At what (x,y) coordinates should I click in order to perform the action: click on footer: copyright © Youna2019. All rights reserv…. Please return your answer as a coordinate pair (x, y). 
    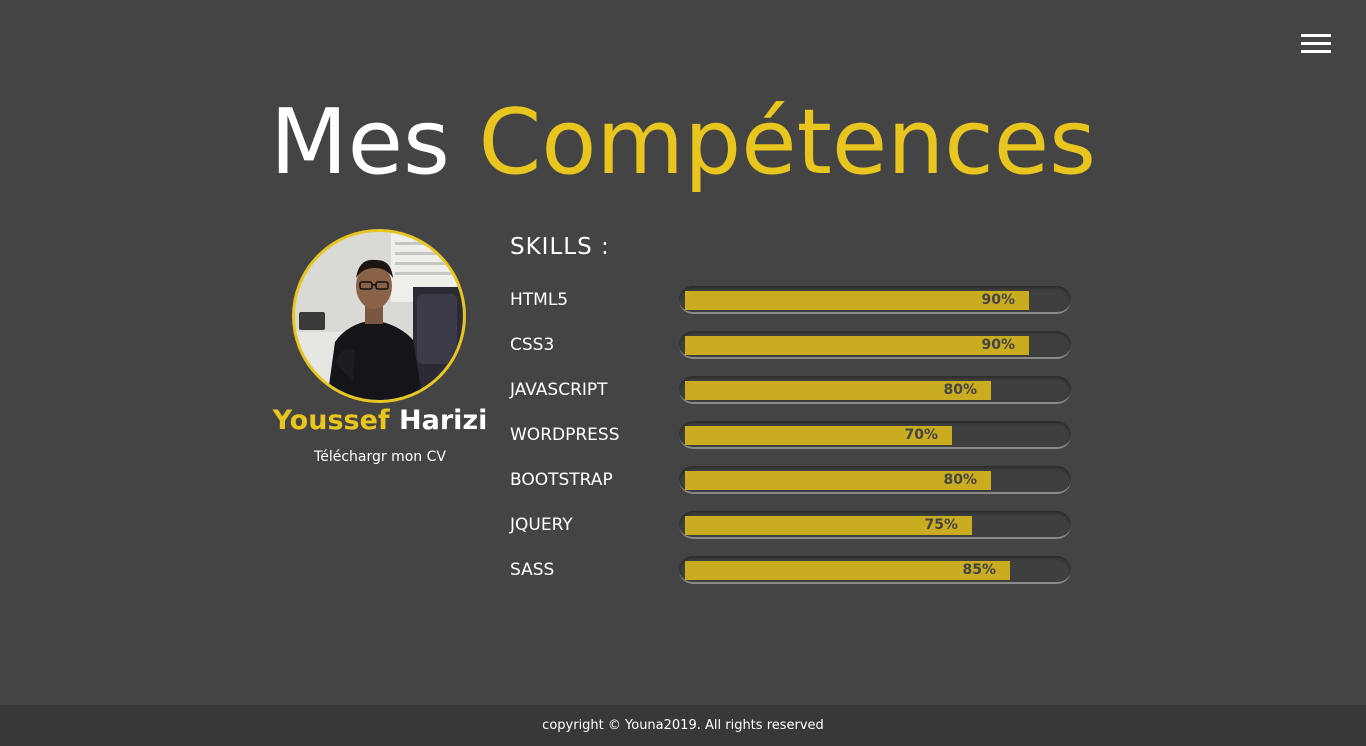
    Looking at the image, I should click on (683, 725).